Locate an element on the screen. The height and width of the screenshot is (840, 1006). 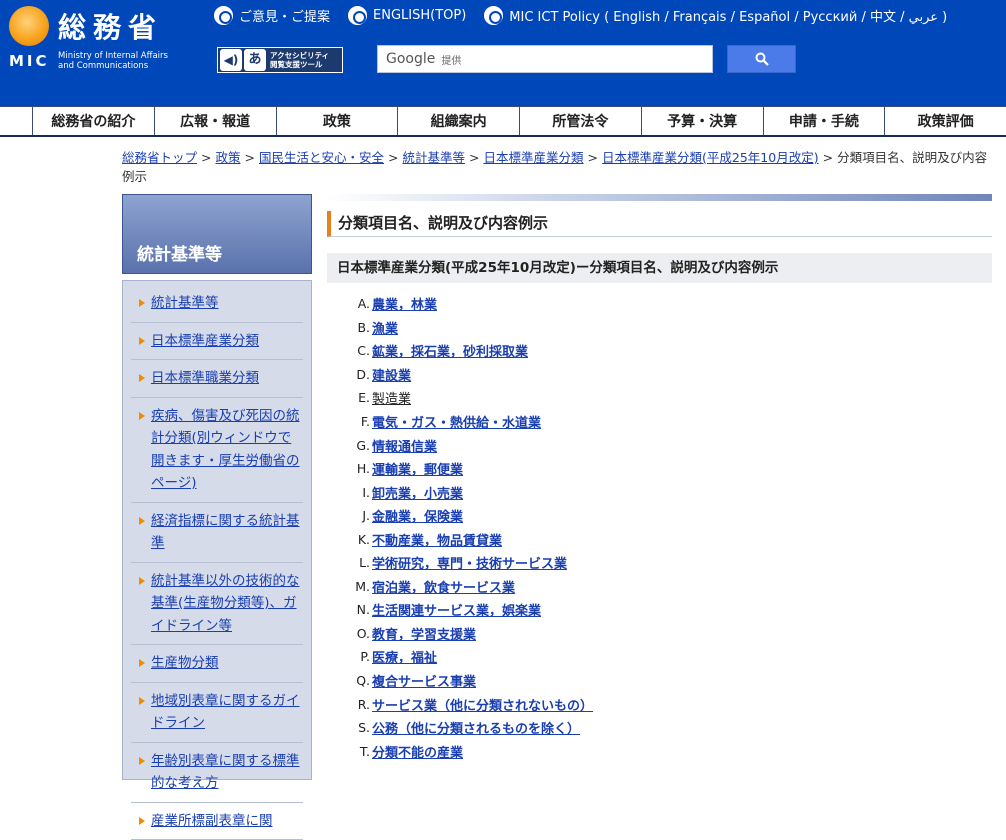
breadcrumb-link: 統計基準等 is located at coordinates (434, 157).